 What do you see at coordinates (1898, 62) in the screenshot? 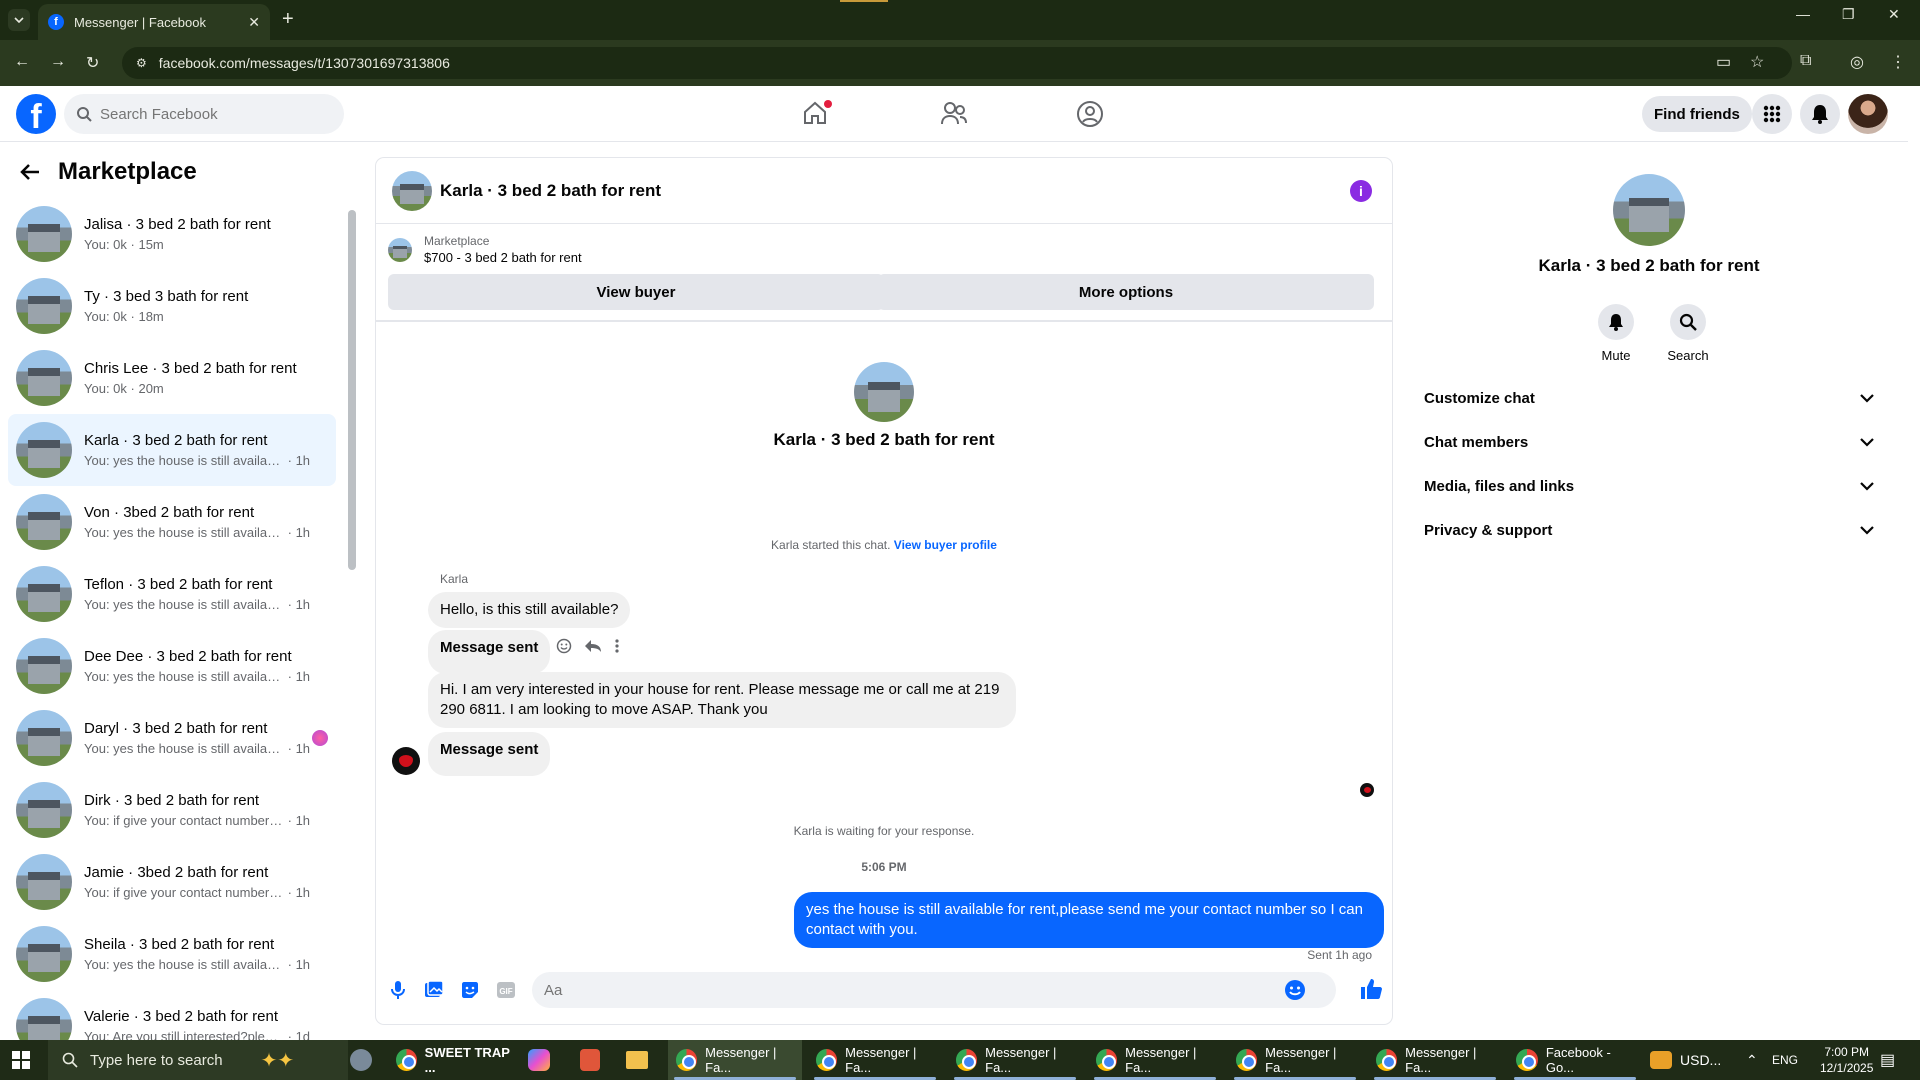
I see `browser-menu-icon: ⋮` at bounding box center [1898, 62].